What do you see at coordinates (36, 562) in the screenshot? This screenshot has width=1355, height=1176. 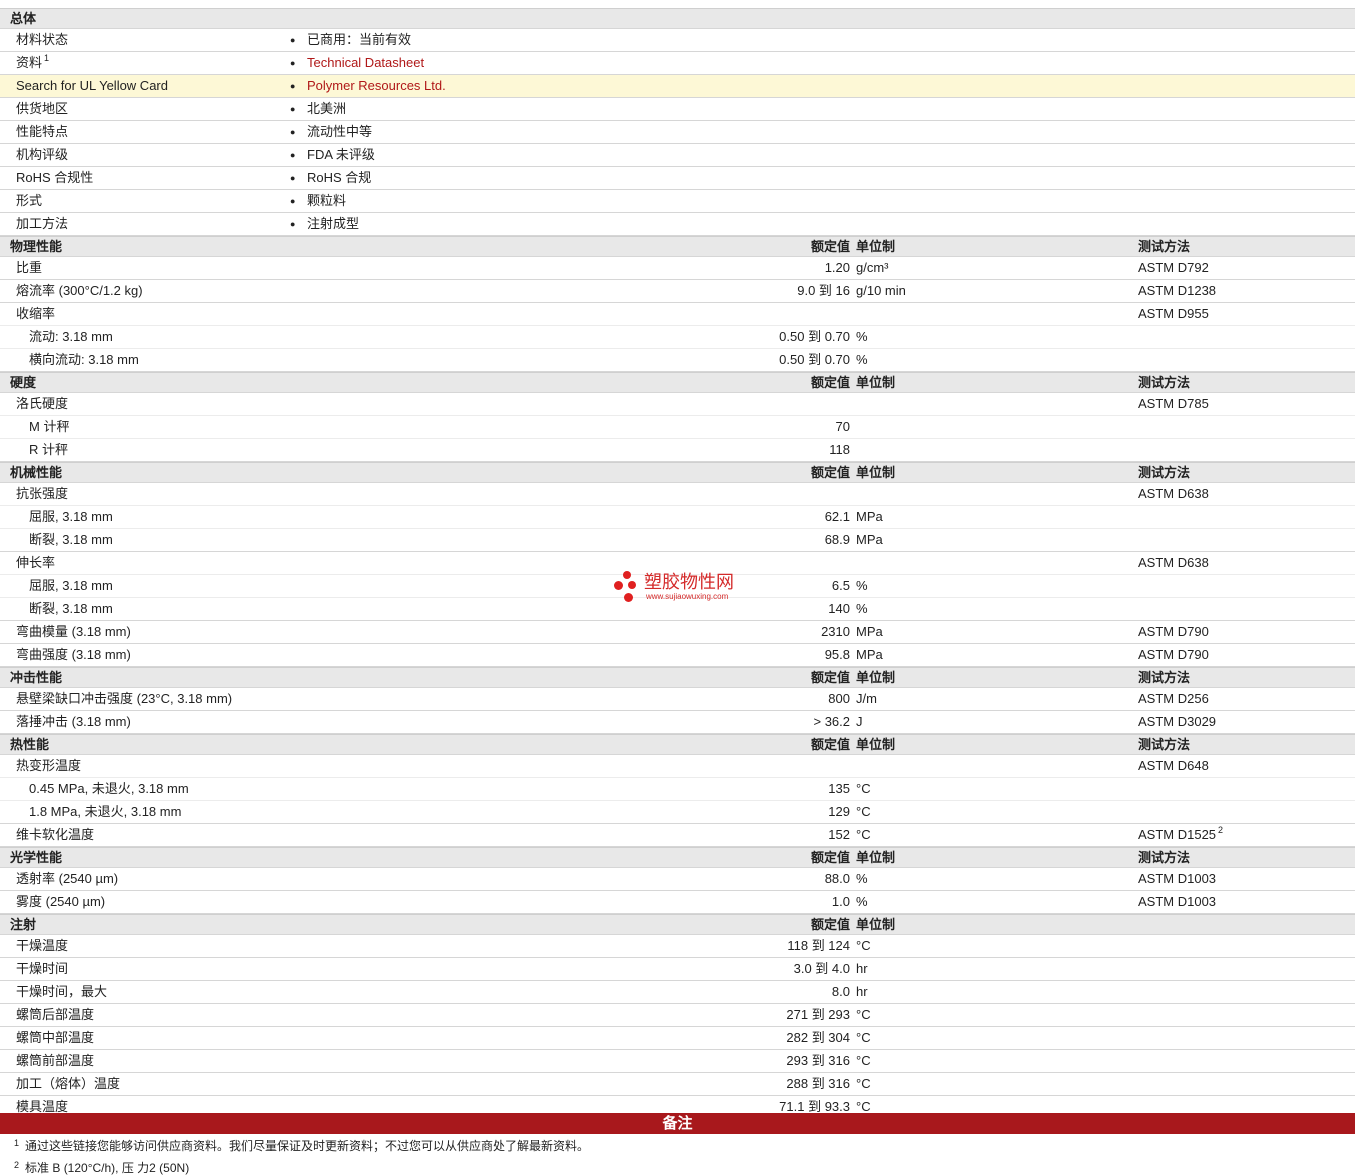 I see `property-label: 伸长率` at bounding box center [36, 562].